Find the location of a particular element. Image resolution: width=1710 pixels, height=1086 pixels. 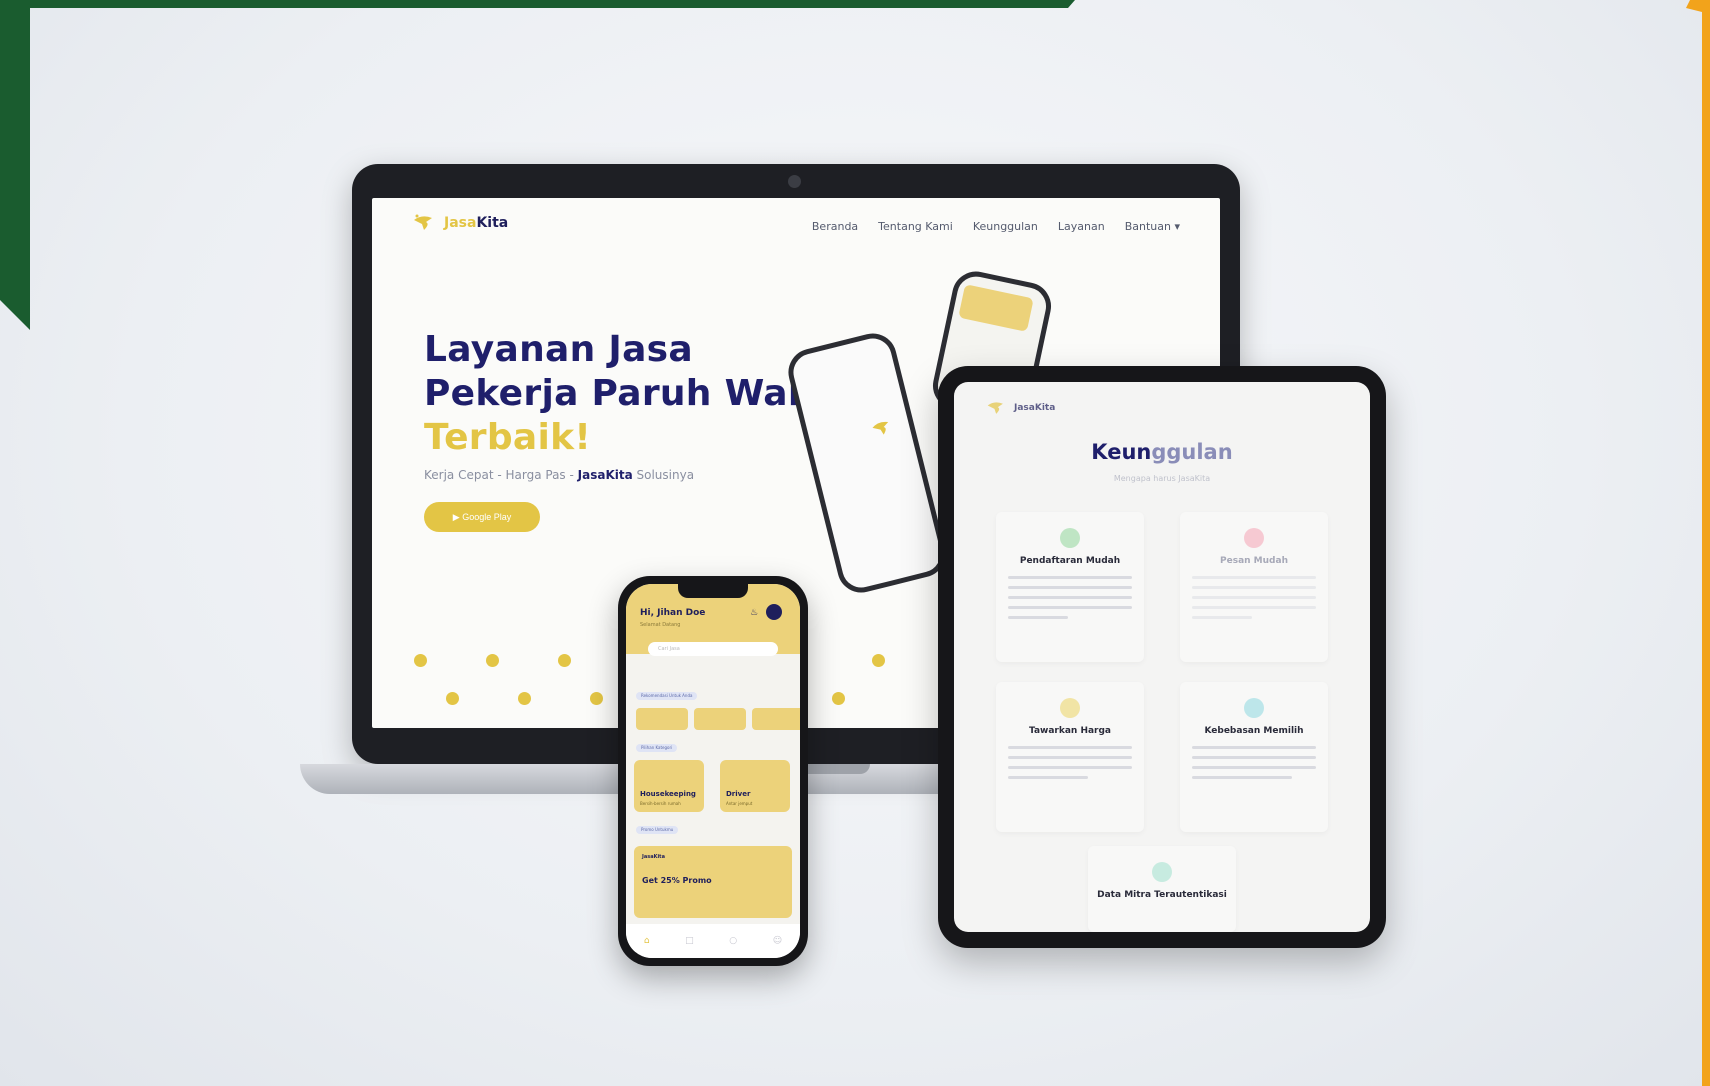

tile-subtitle: Bersih-bersih rumah is located at coordinates (660, 803).